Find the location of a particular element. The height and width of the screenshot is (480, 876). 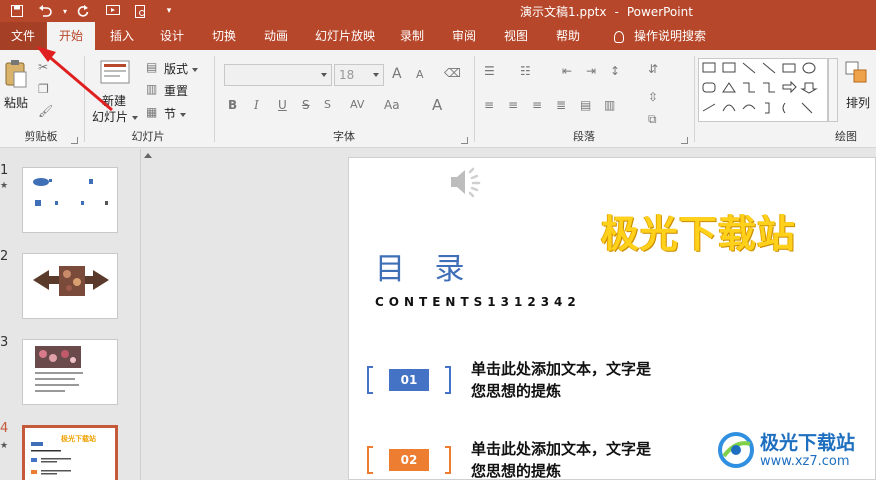

font-group-label: 字体 is located at coordinates (344, 136).